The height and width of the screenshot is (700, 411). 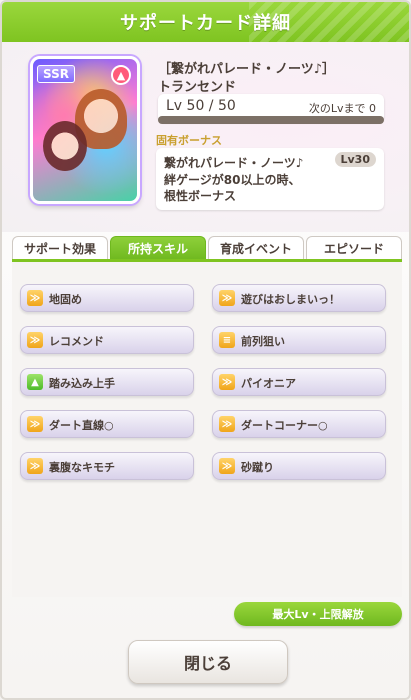 I want to click on unique-bonus-box: 繋がれパレード・ノーツ♪ Lv30 絆ゲージが80以上の時、 根性ボーナス, so click(x=270, y=179).